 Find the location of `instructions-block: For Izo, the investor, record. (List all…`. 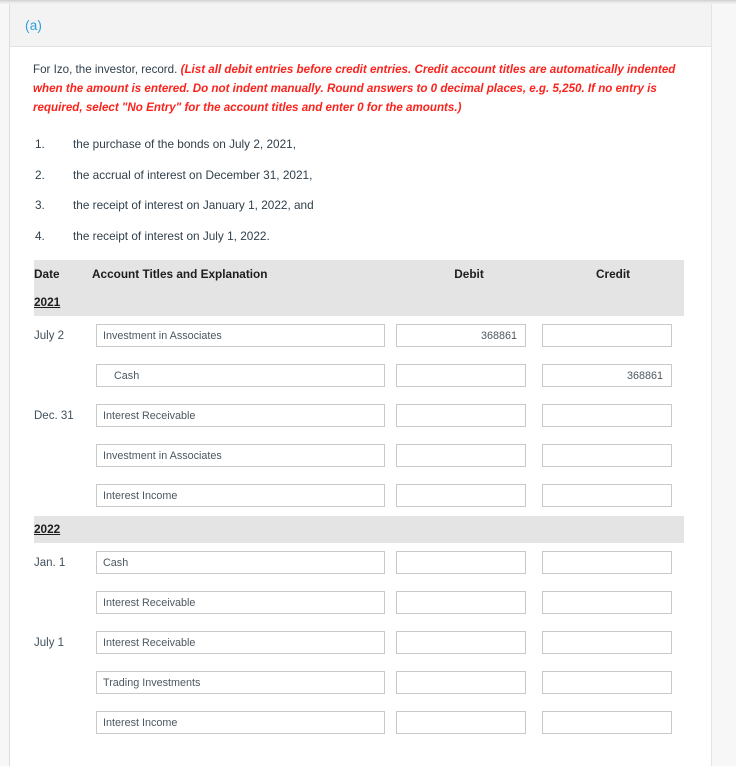

instructions-block: For Izo, the investor, record. (List all… is located at coordinates (360, 82).